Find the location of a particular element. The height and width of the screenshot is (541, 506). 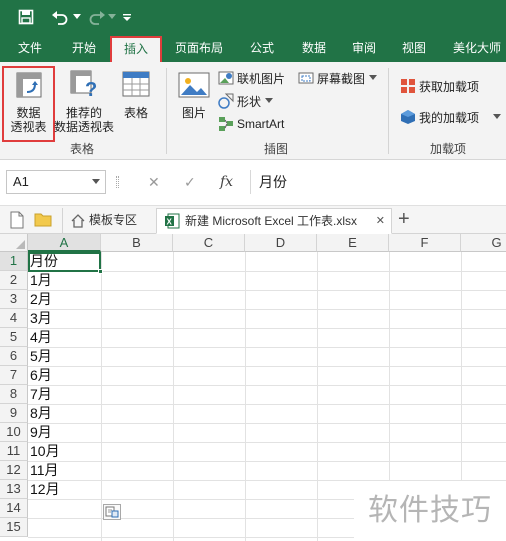

smartart-button: SmartArt is located at coordinates (251, 124).